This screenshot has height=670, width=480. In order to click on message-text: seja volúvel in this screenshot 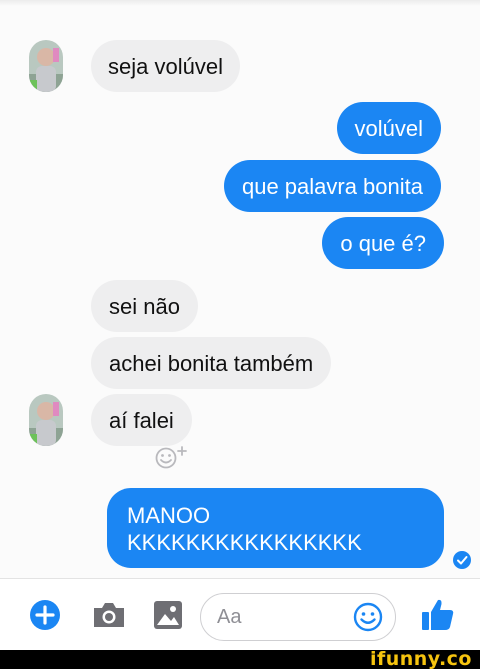, I will do `click(165, 66)`.